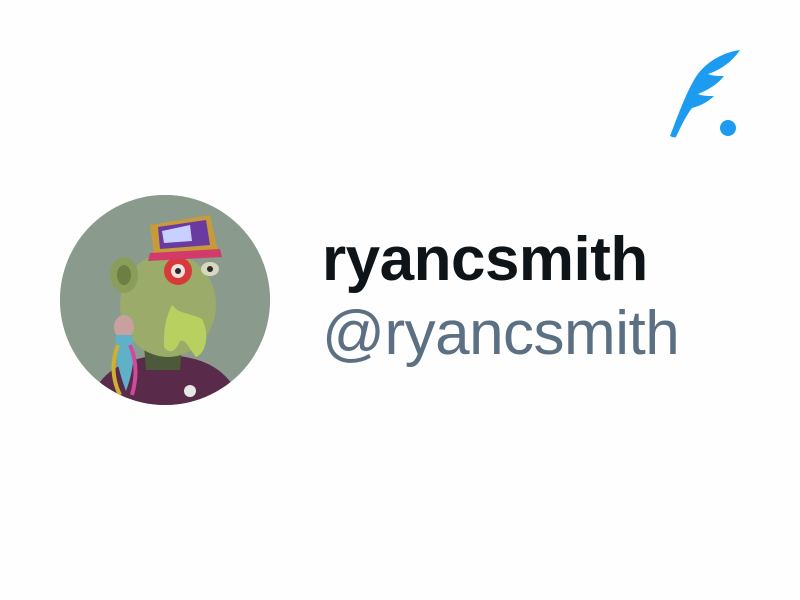  I want to click on avatar, so click(165, 300).